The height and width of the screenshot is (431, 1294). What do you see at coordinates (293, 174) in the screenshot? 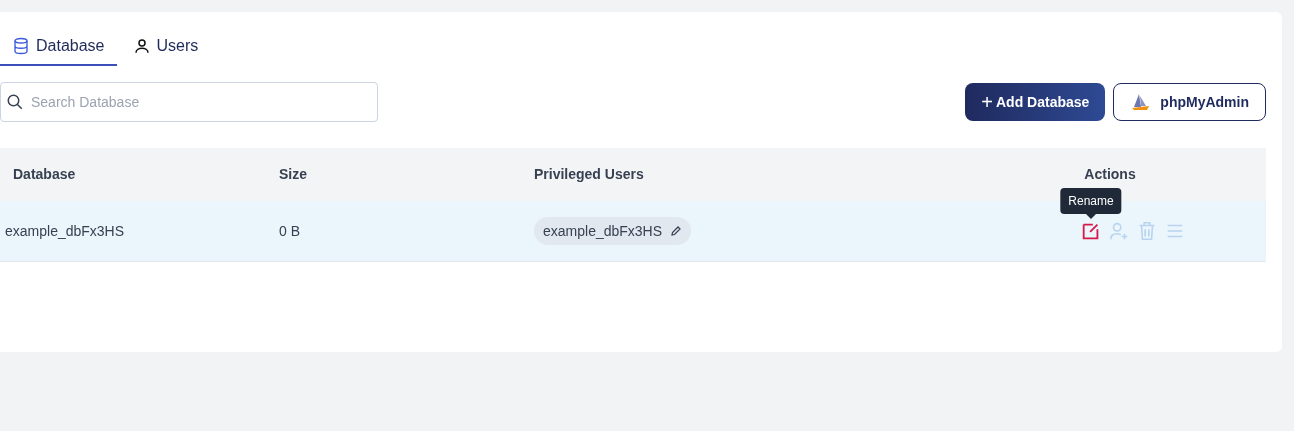
I see `column-header: Size` at bounding box center [293, 174].